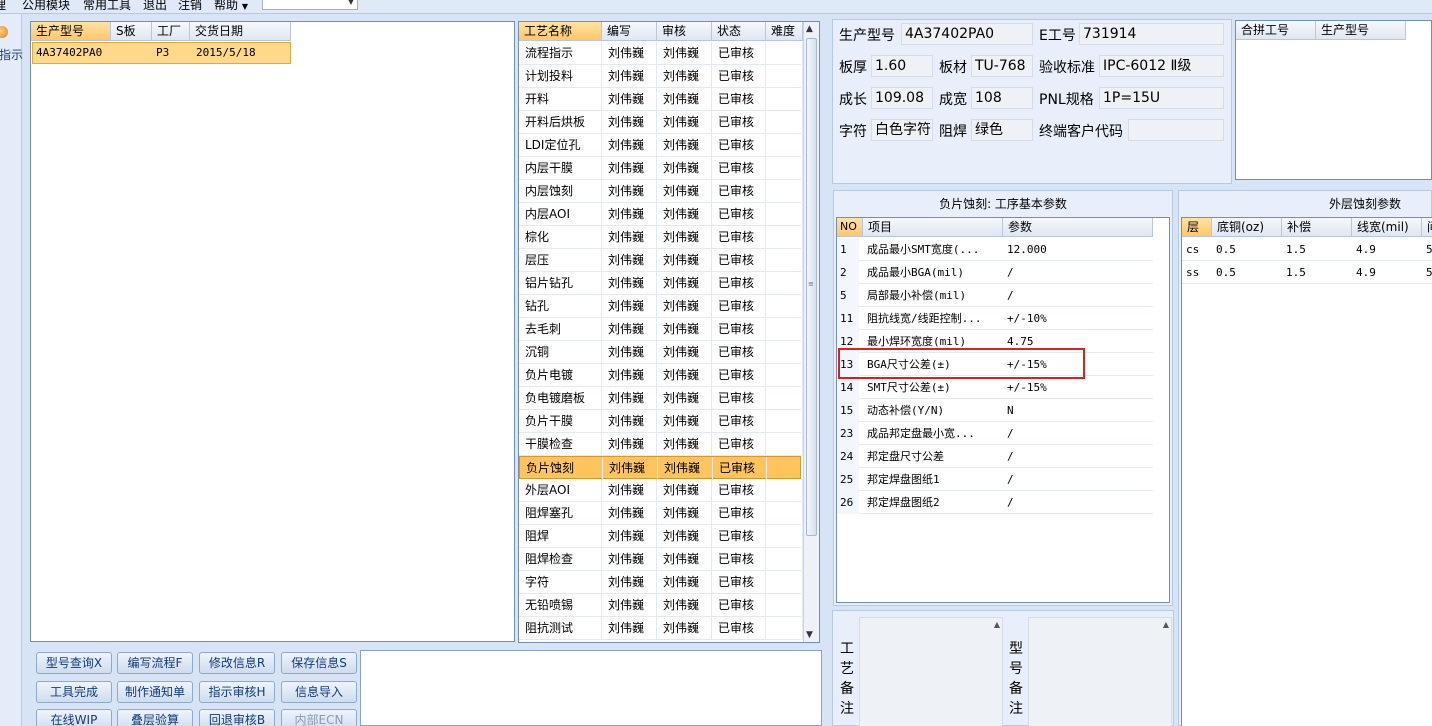 Image resolution: width=1432 pixels, height=726 pixels. I want to click on menu-item-help: 帮助 ▼, so click(231, 6).